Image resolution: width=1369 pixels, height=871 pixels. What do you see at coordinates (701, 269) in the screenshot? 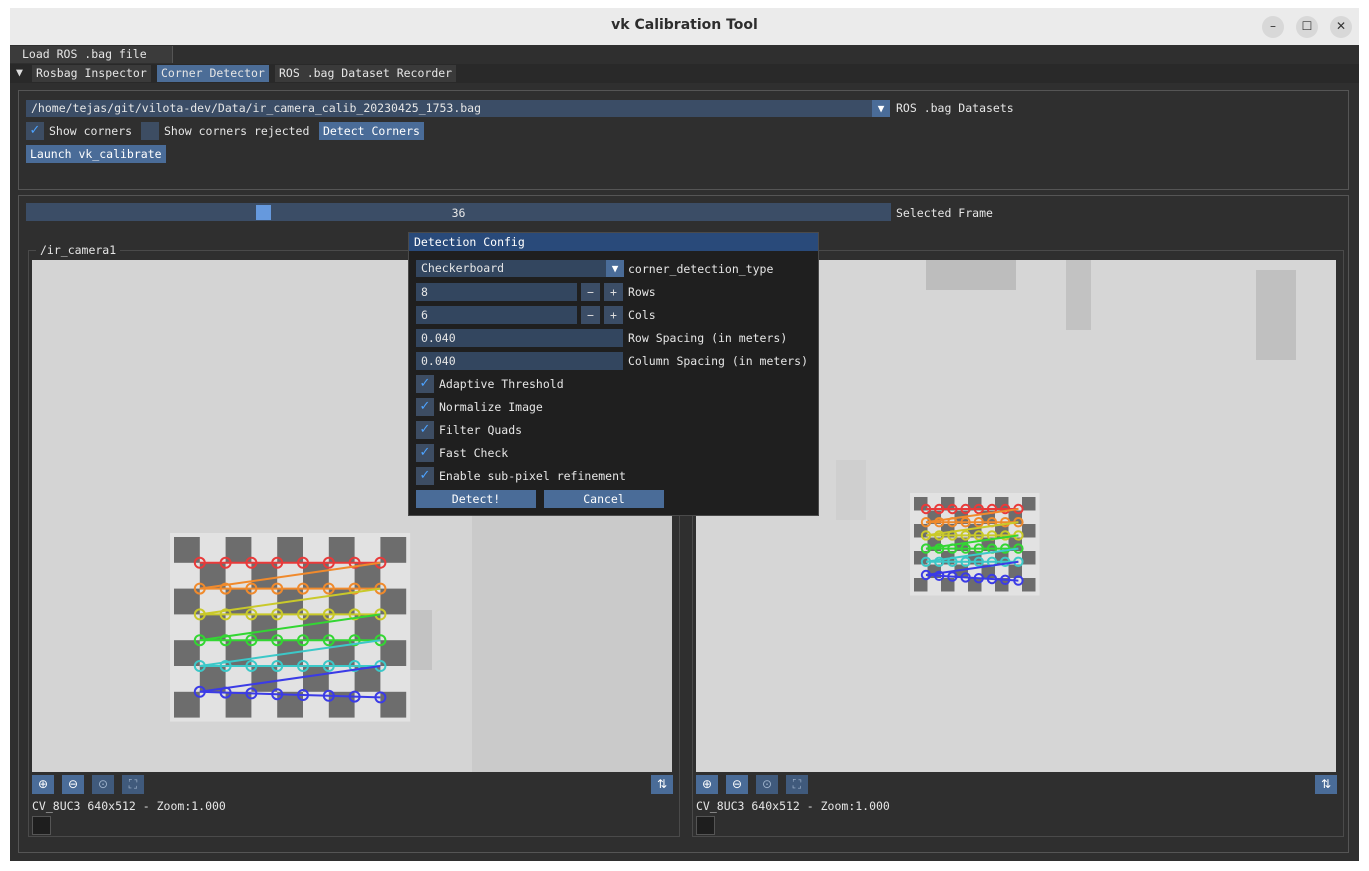
I see `corner-type-label: corner_detection_type` at bounding box center [701, 269].